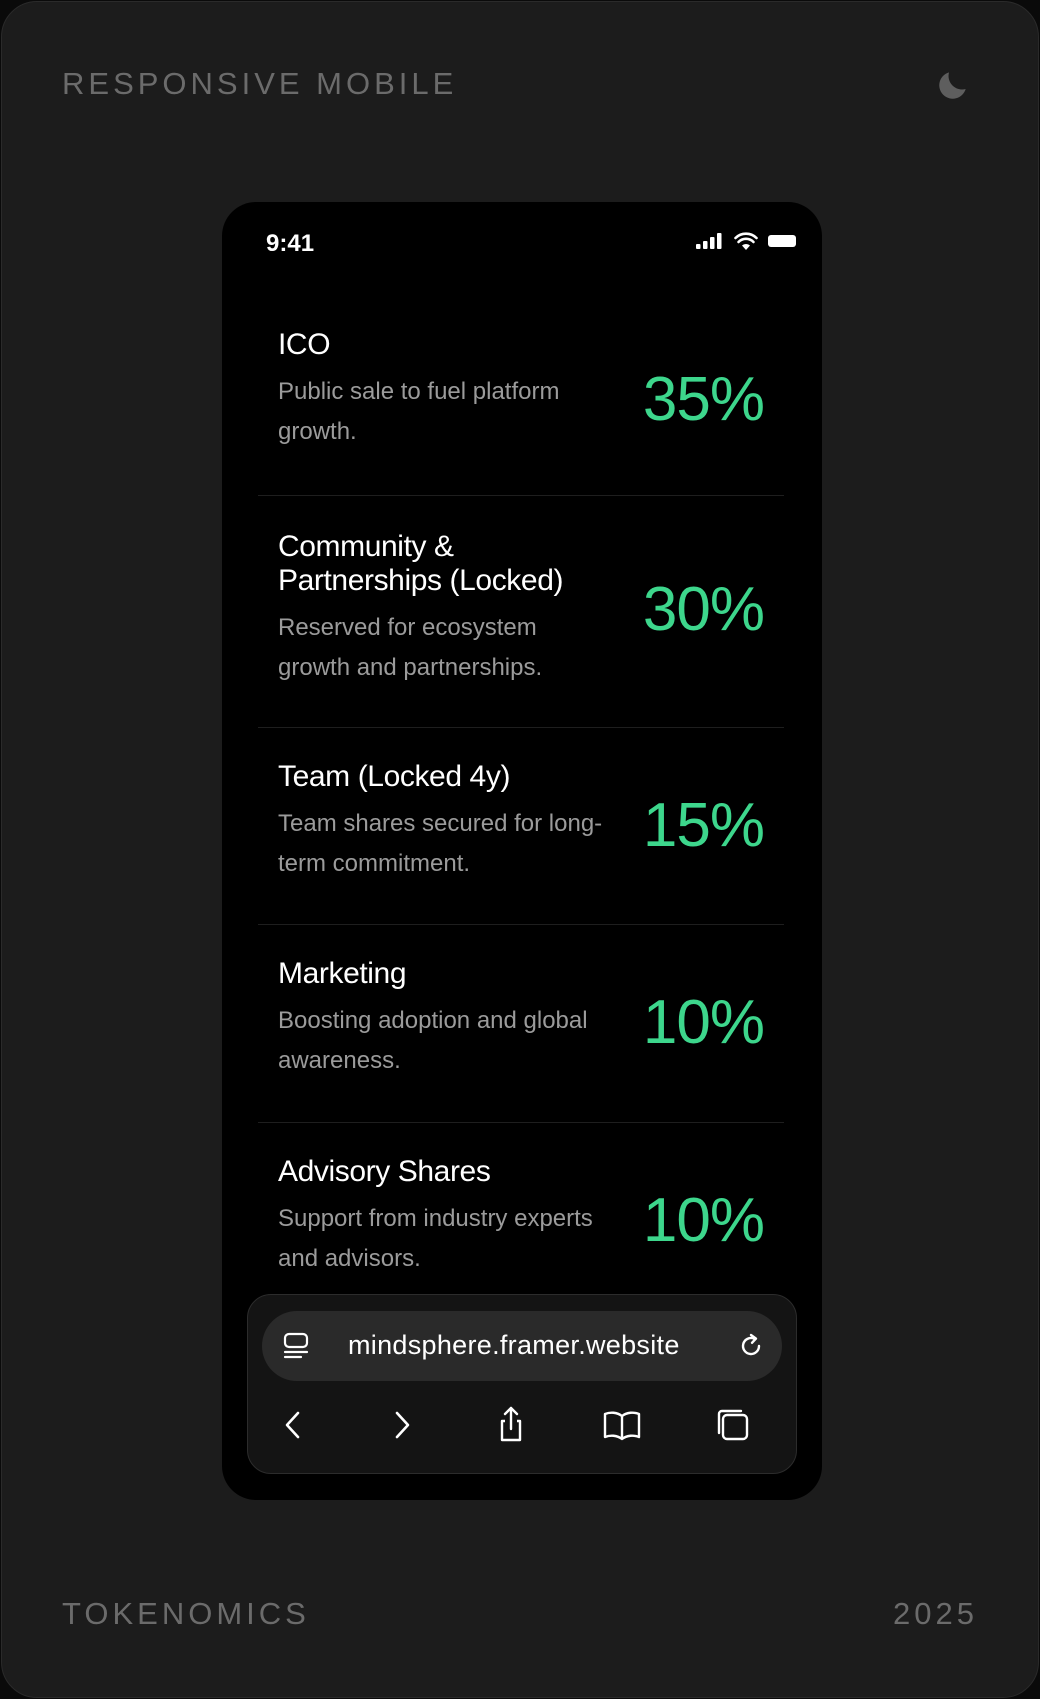  I want to click on allocation-percent: 30%, so click(703, 609).